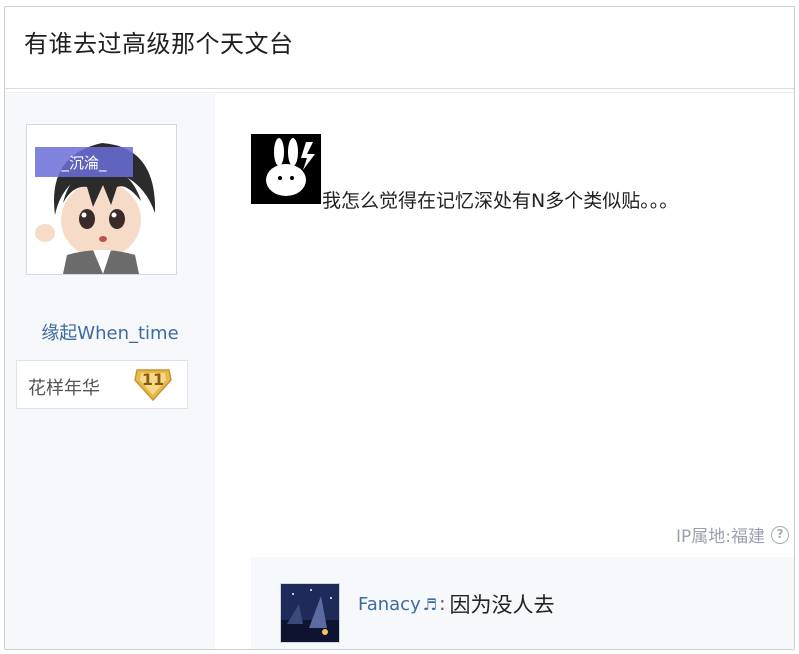 The width and height of the screenshot is (799, 654). I want to click on level-shield-icon: 11, so click(153, 384).